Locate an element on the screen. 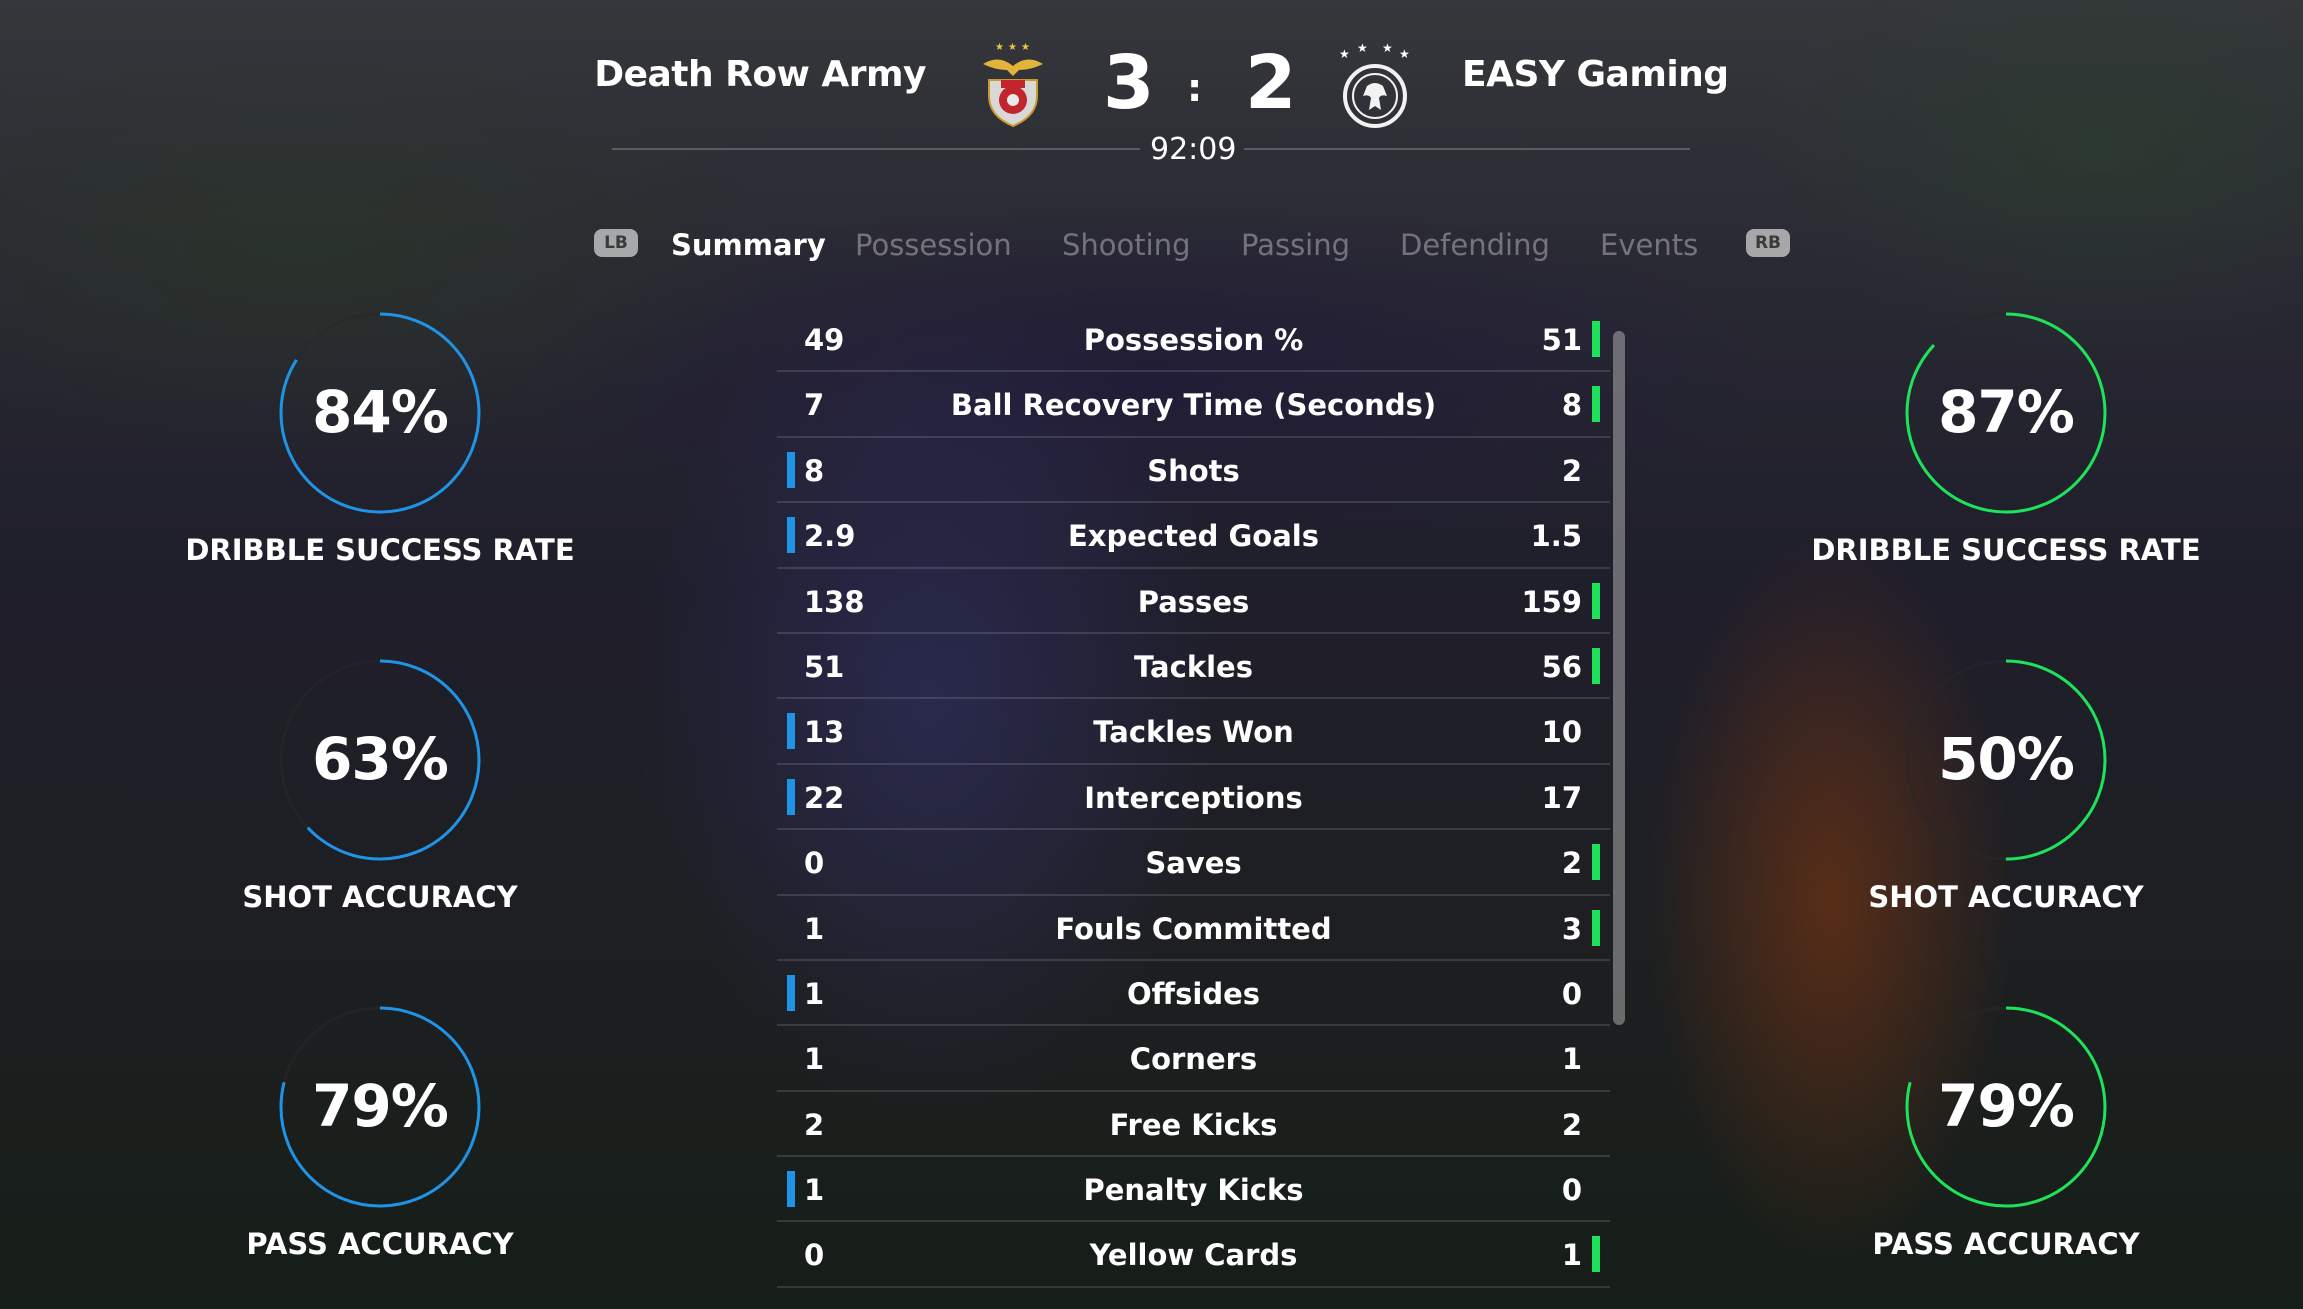  stat-row: 138 Passes 159 is located at coordinates (1193, 601).